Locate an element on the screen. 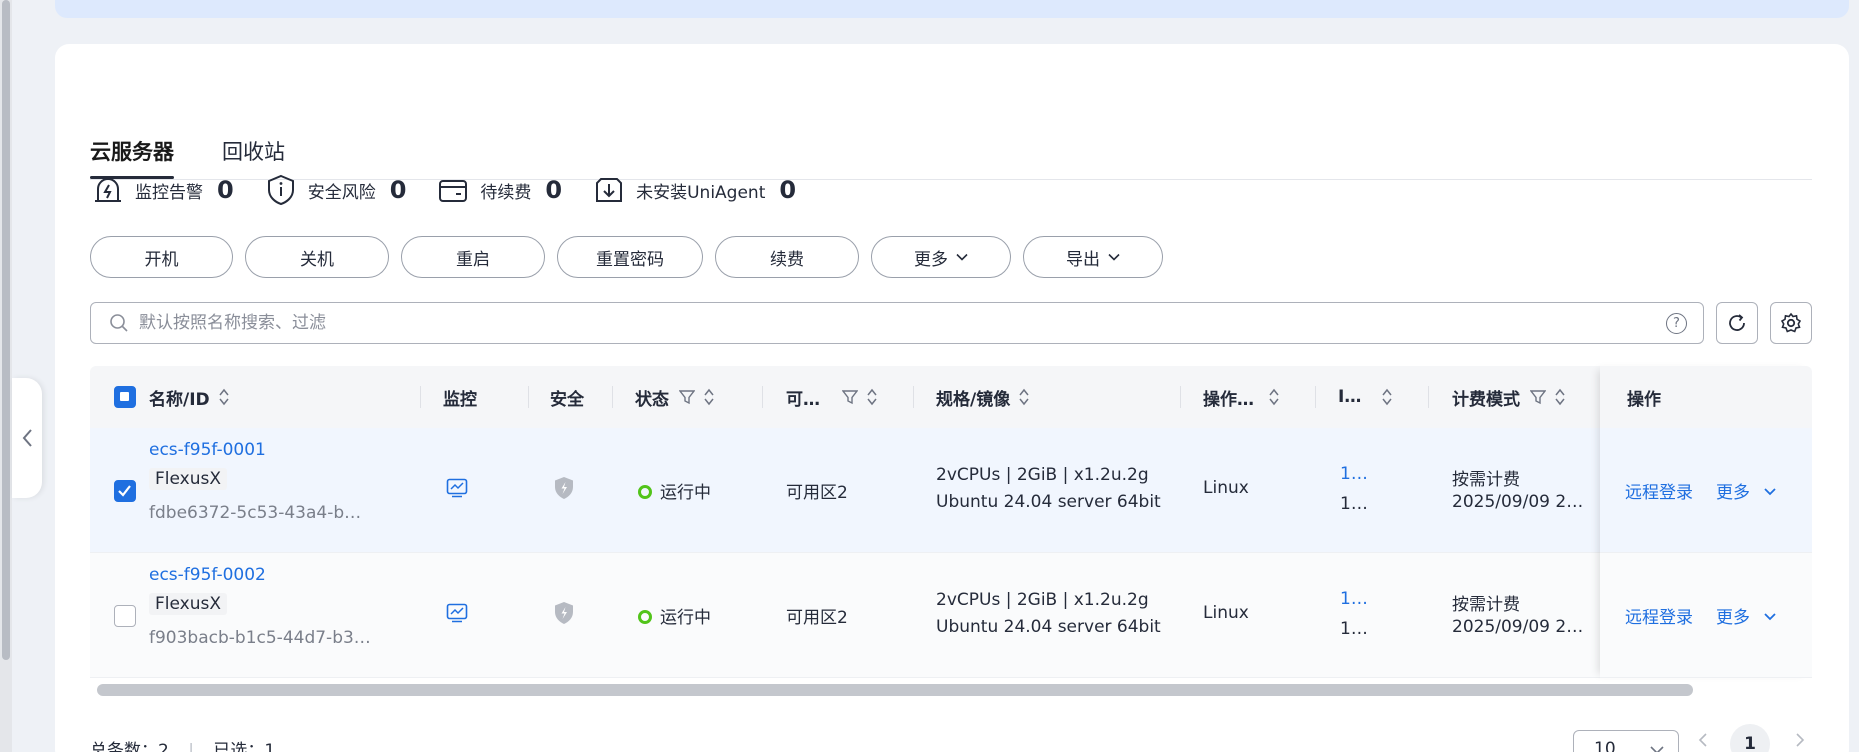 This screenshot has width=1859, height=752. sidebar-collapse-button is located at coordinates (27, 438).